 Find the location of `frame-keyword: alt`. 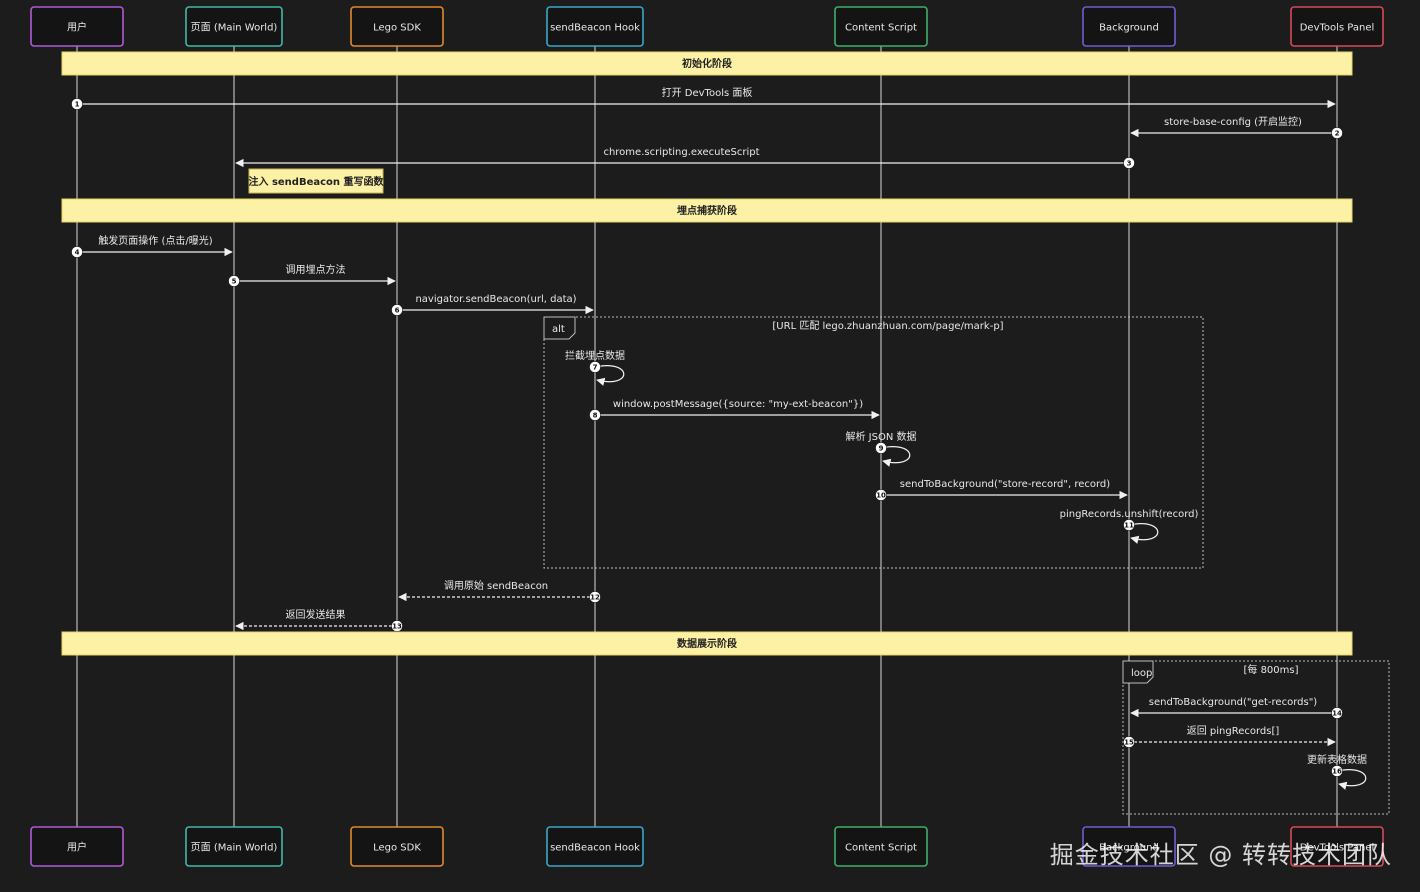

frame-keyword: alt is located at coordinates (558, 329).